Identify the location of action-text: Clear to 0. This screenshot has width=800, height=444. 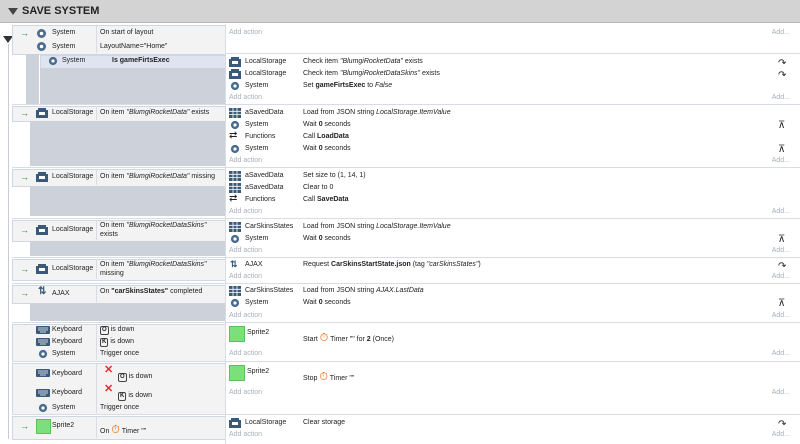
(318, 188).